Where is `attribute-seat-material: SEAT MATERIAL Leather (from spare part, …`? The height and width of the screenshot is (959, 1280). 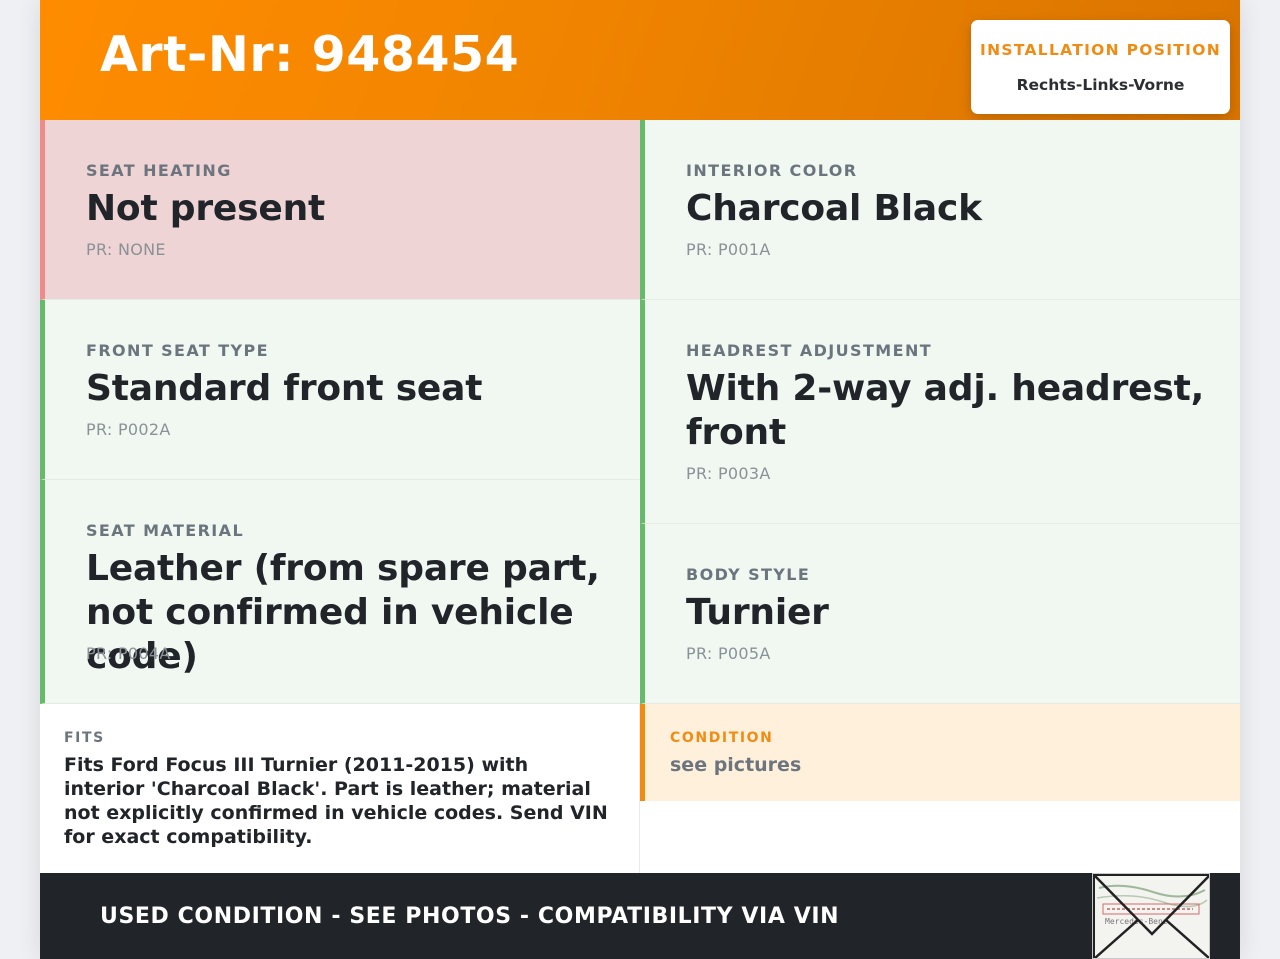 attribute-seat-material: SEAT MATERIAL Leather (from spare part, … is located at coordinates (340, 592).